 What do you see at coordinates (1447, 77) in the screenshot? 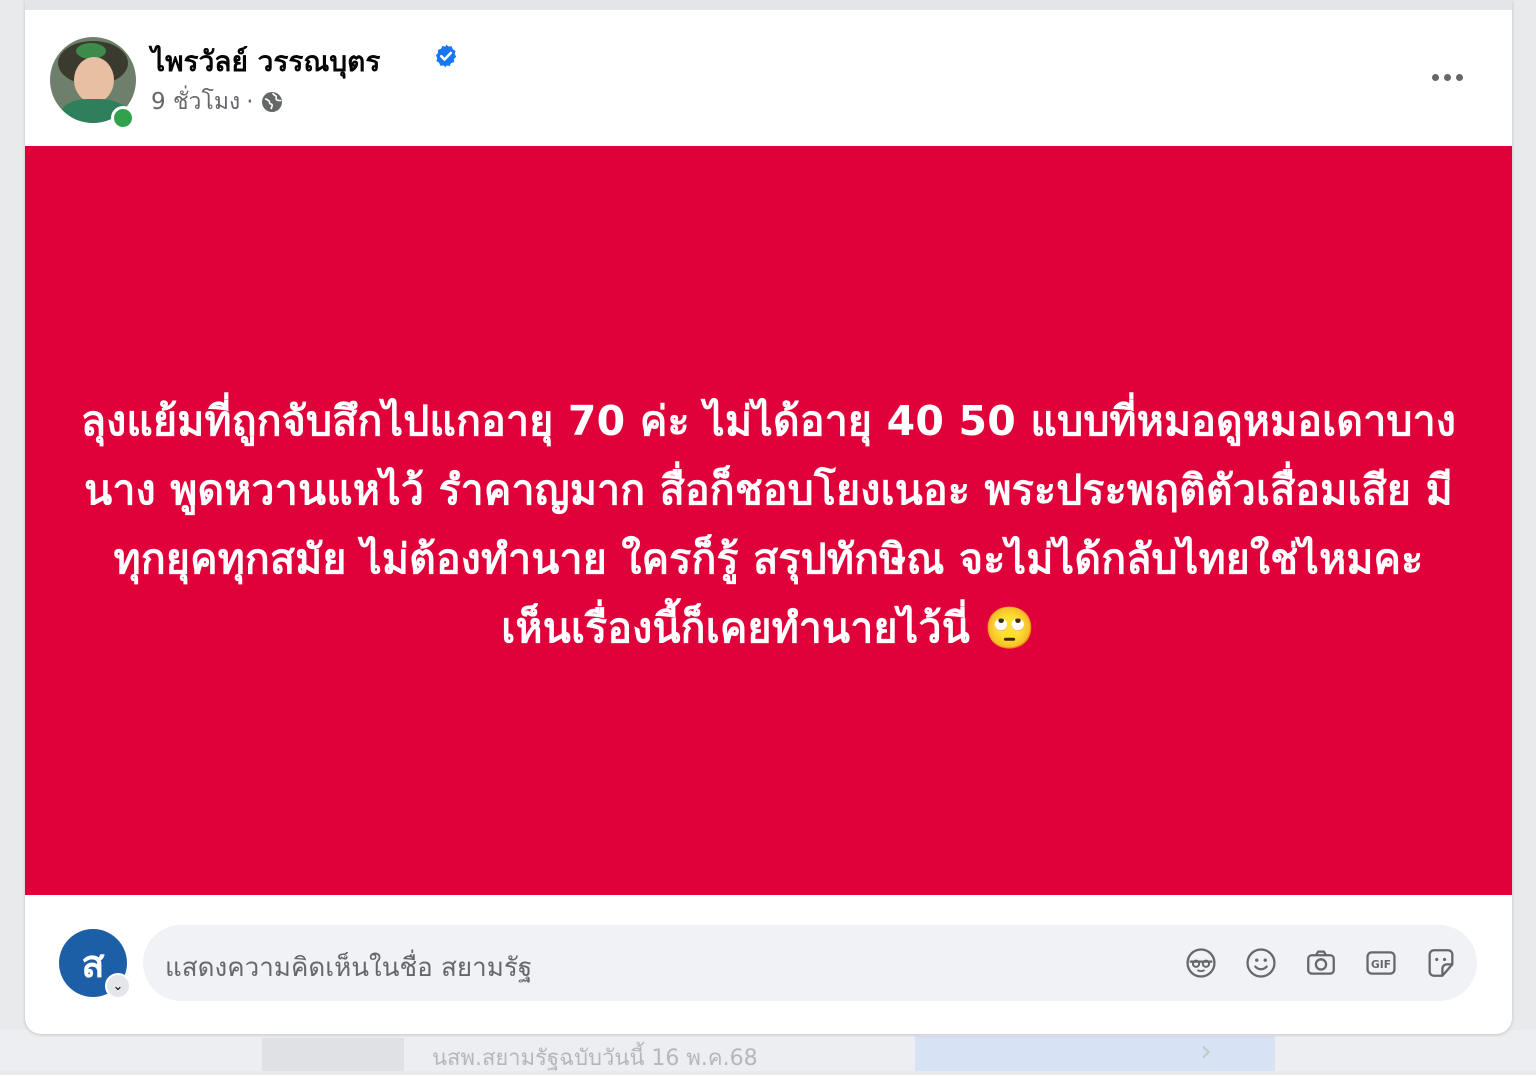
I see `more-options-button` at bounding box center [1447, 77].